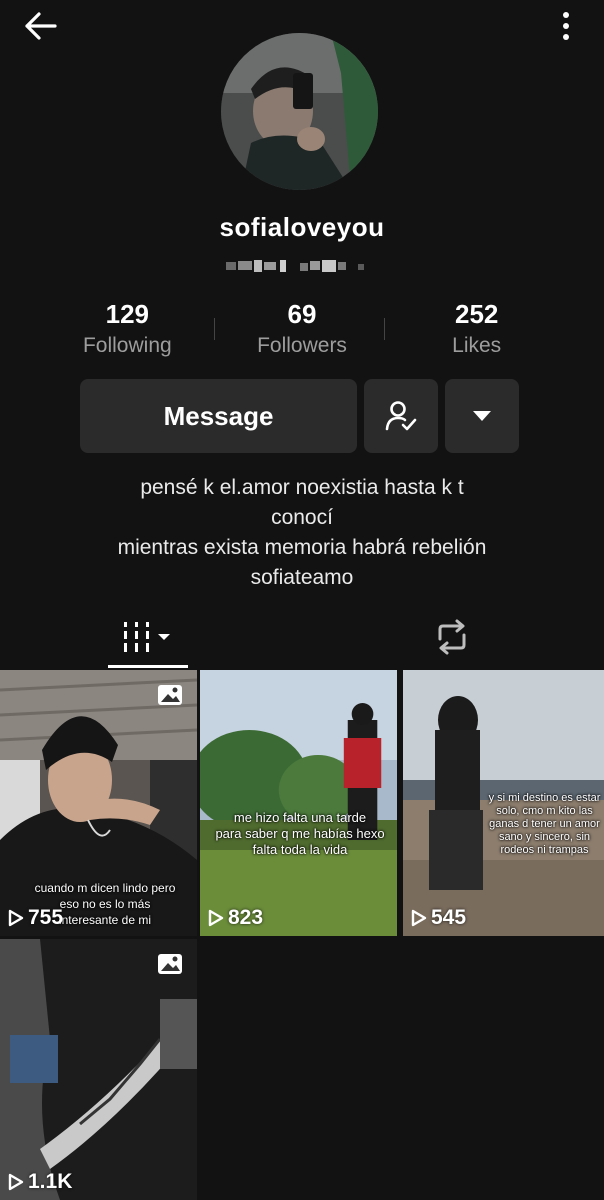 The width and height of the screenshot is (604, 1200). I want to click on likes-count: 252, so click(476, 314).